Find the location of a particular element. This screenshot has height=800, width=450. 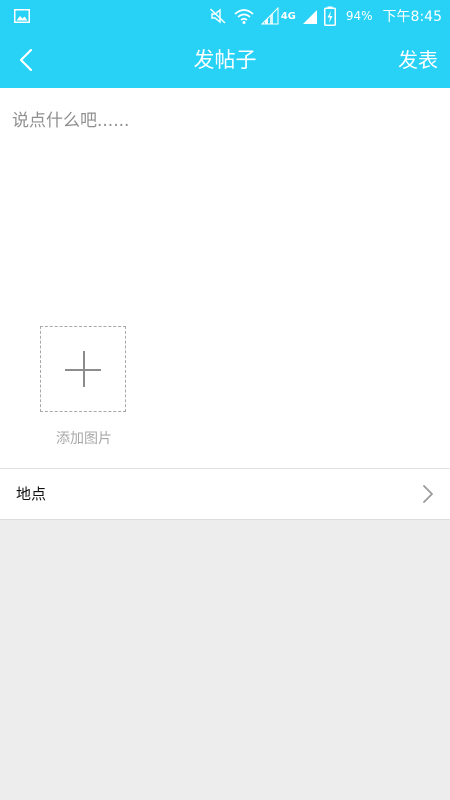

location-row: 地点 is located at coordinates (225, 494).